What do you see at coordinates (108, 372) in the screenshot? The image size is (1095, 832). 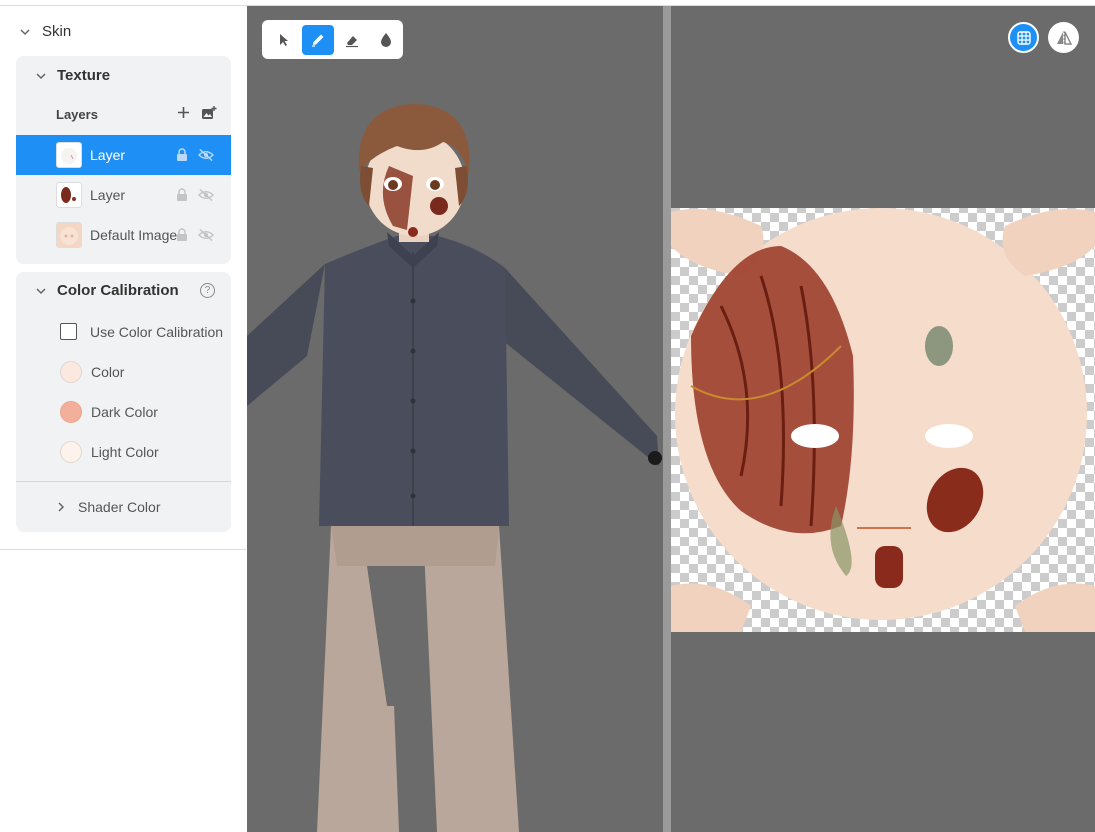 I see `color-label: Color` at bounding box center [108, 372].